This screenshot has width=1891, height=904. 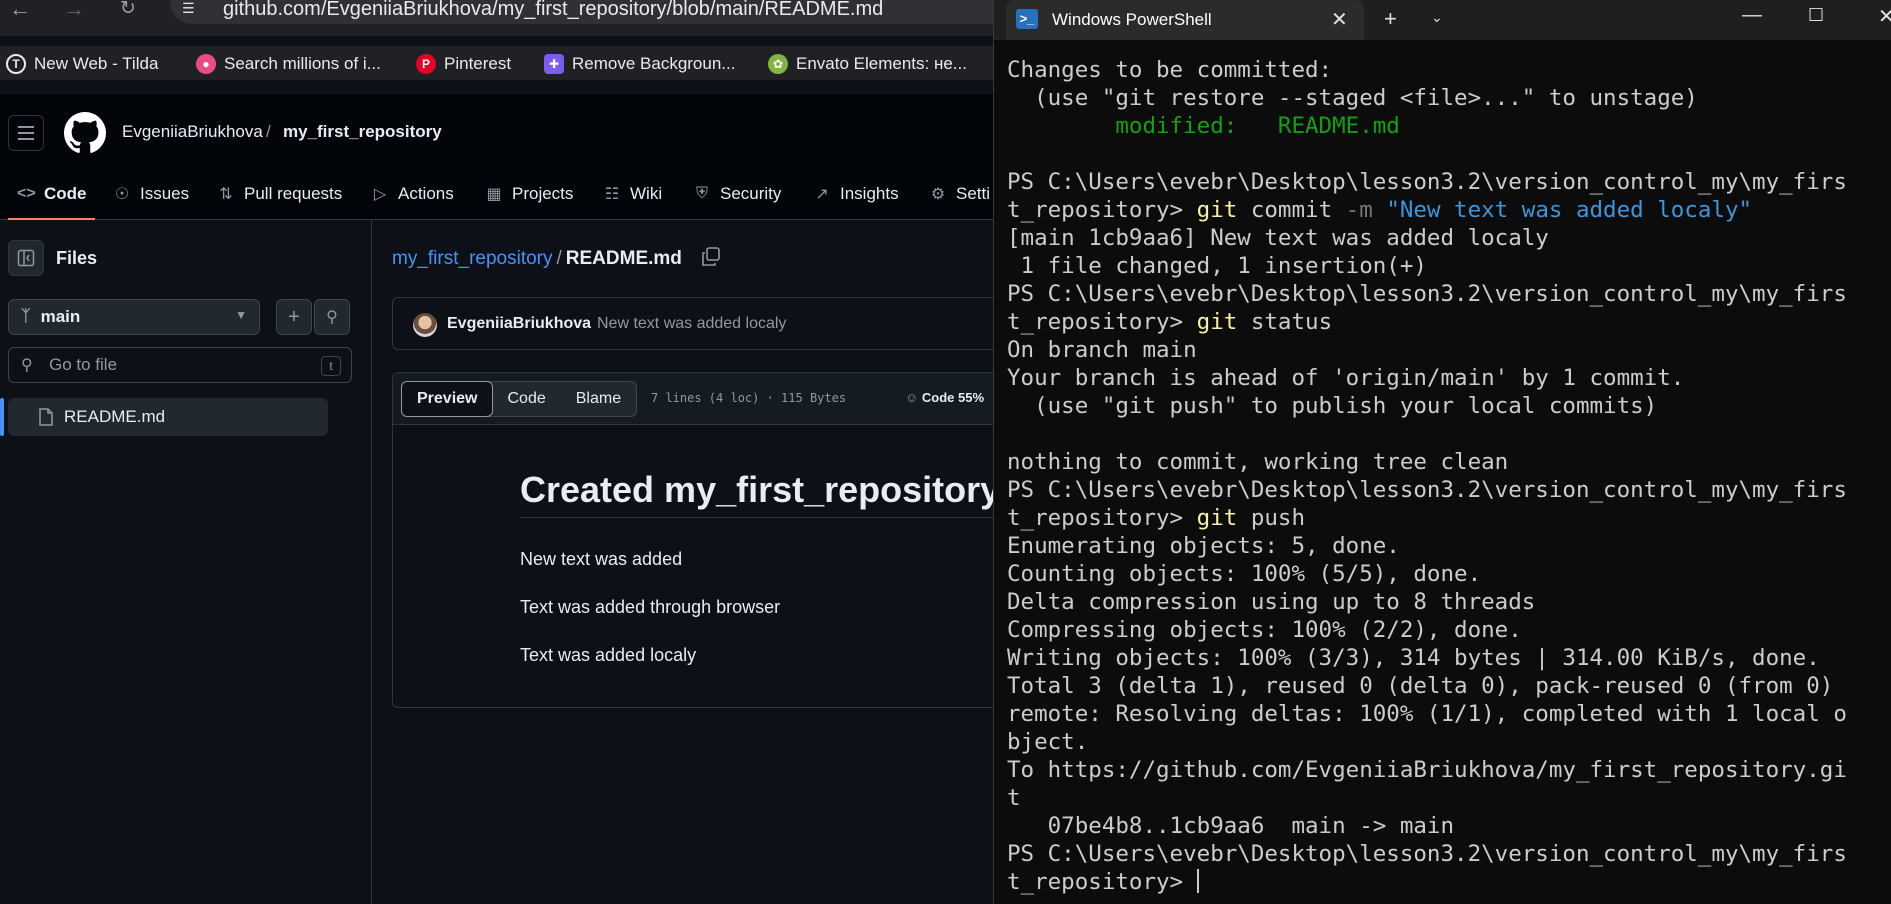 I want to click on branch-selector: ᛉ main ▼, so click(x=134, y=317).